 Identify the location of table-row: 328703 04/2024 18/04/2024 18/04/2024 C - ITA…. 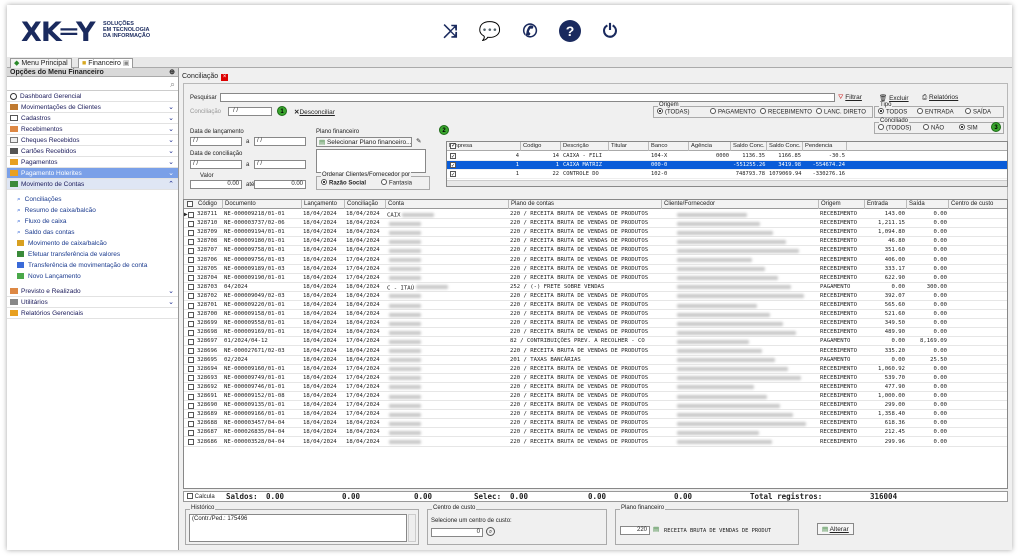
(595, 287).